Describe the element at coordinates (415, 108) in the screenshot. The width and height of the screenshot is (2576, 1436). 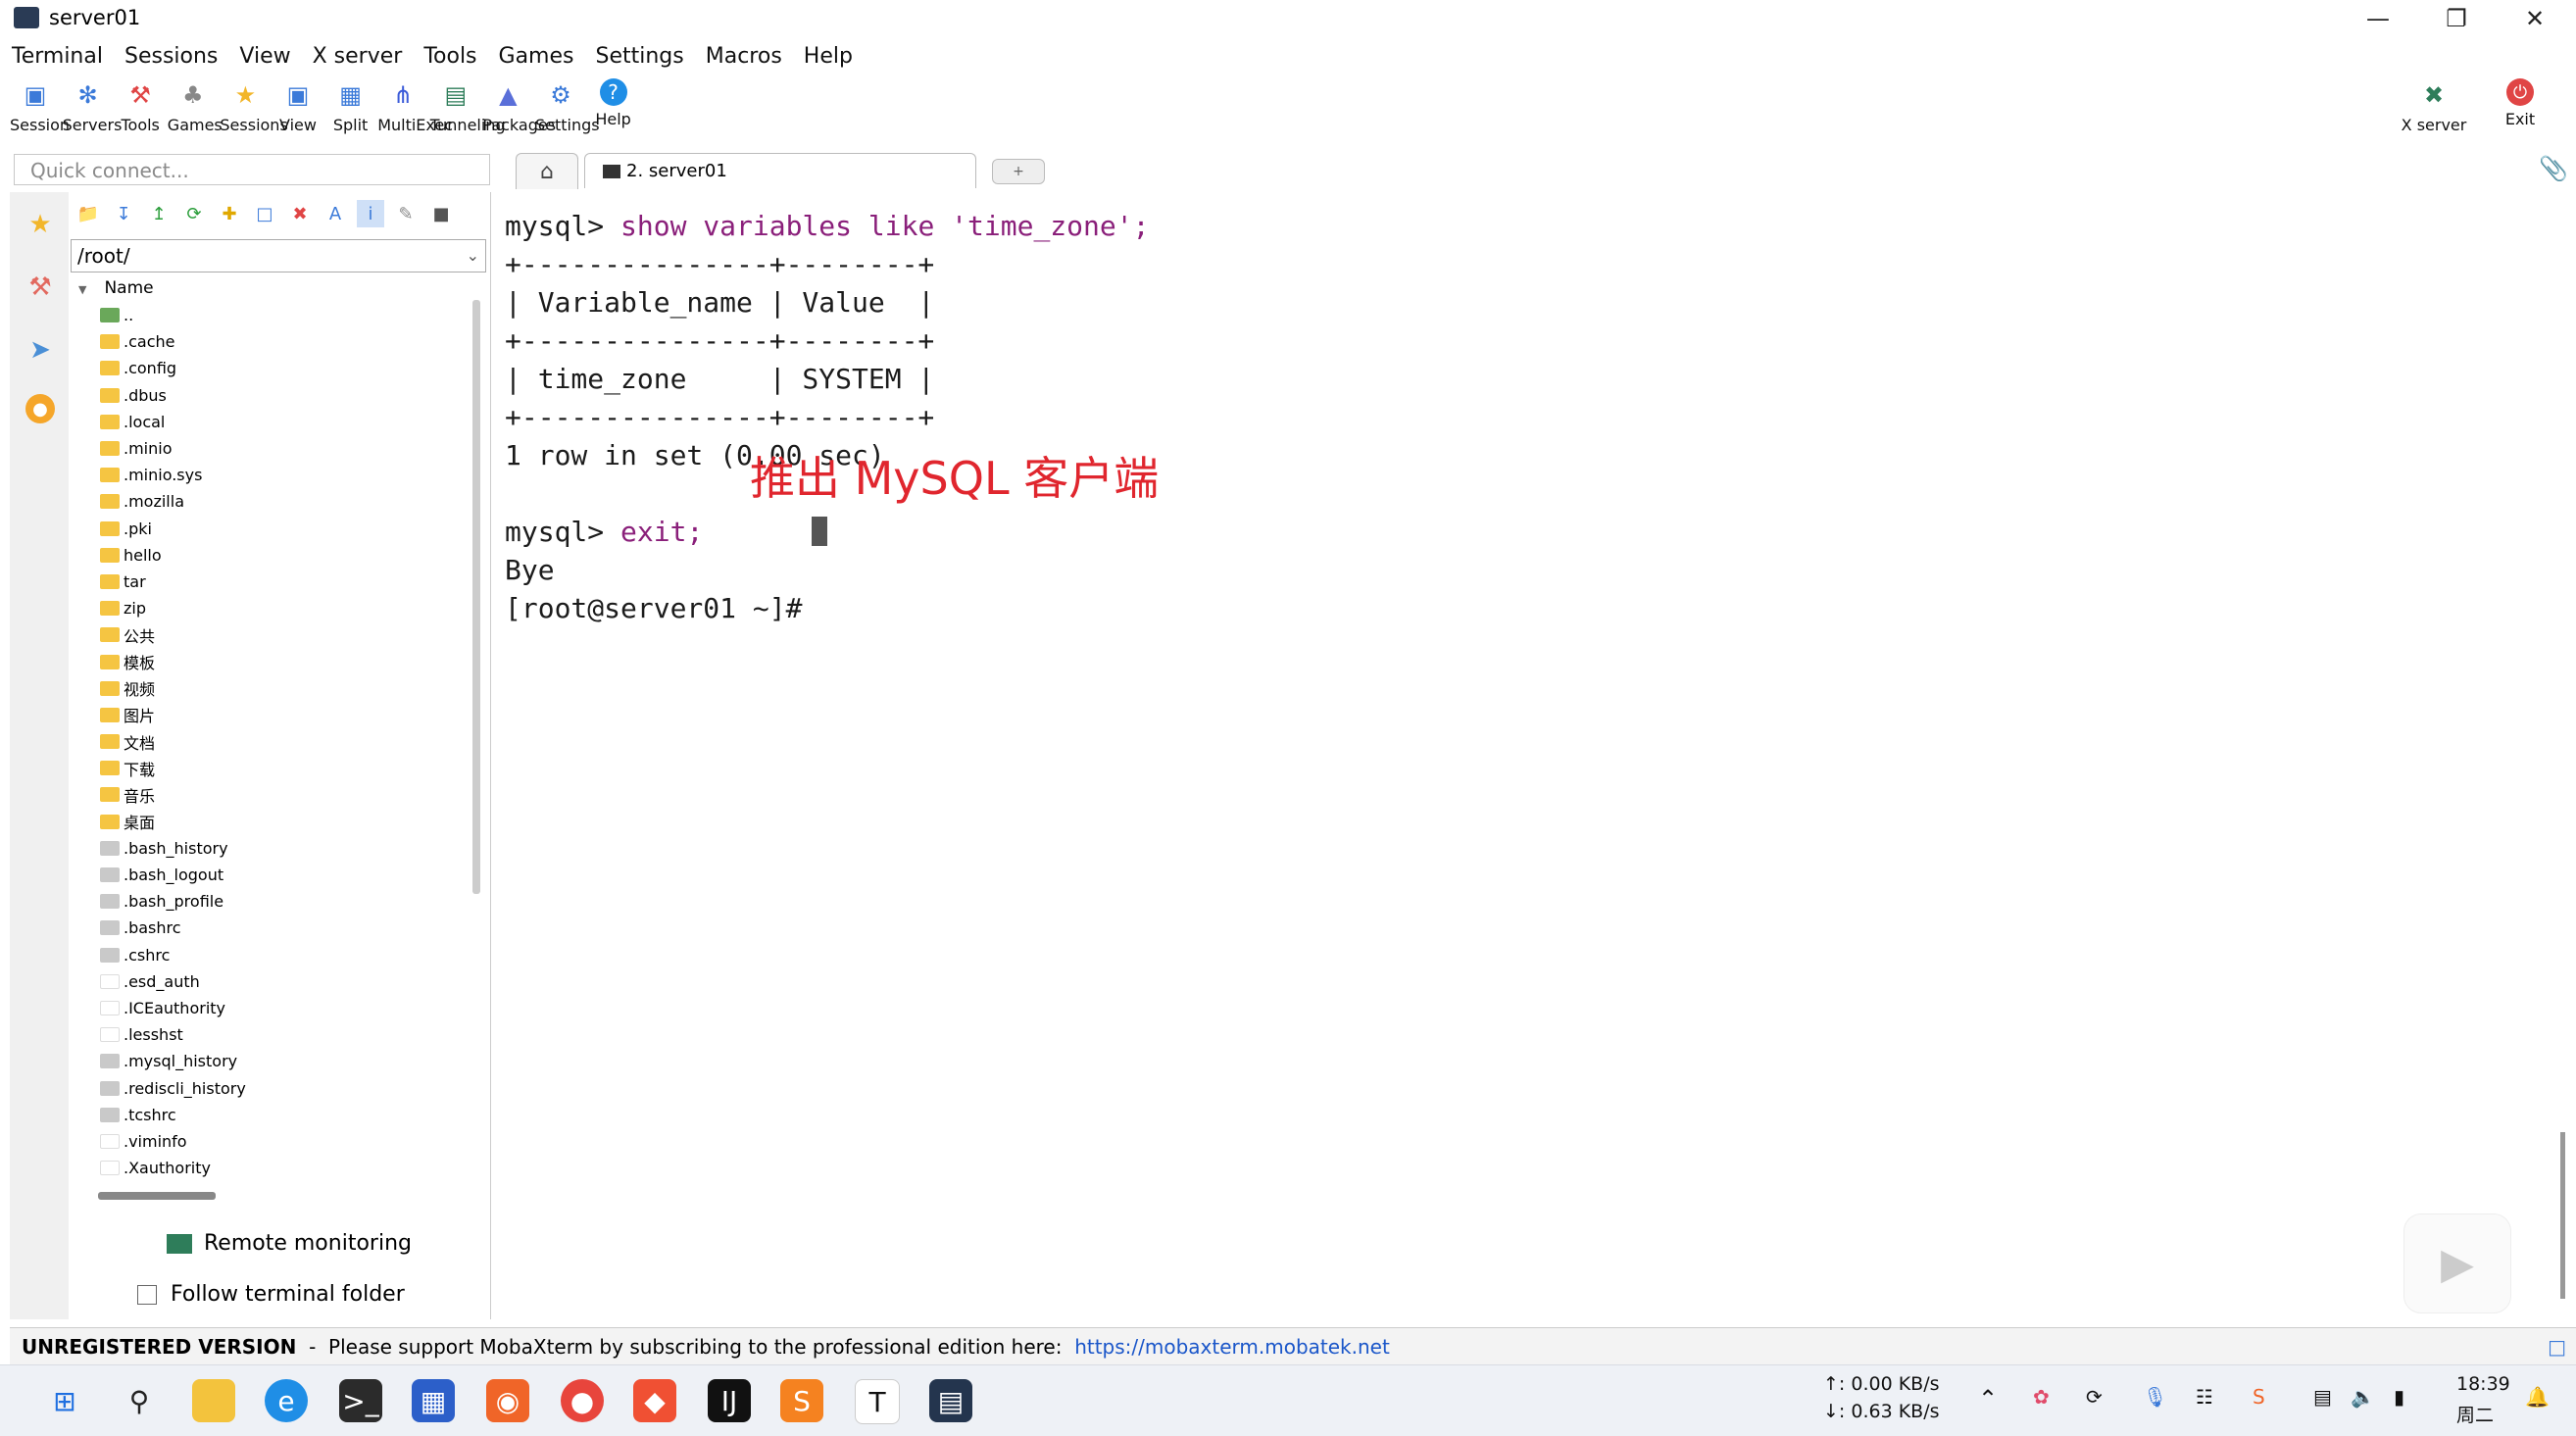
I see `toolbar-multiexec-button: ⋔ MultiExec` at that location.